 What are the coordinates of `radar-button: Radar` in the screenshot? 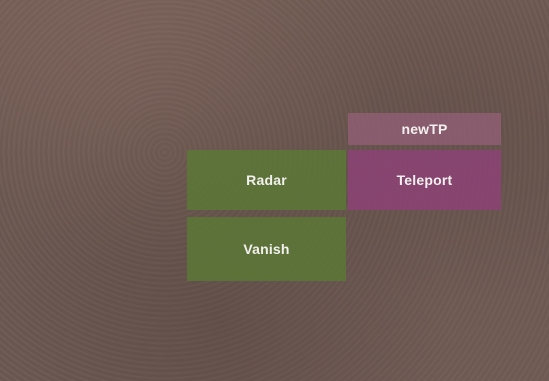 It's located at (266, 180).